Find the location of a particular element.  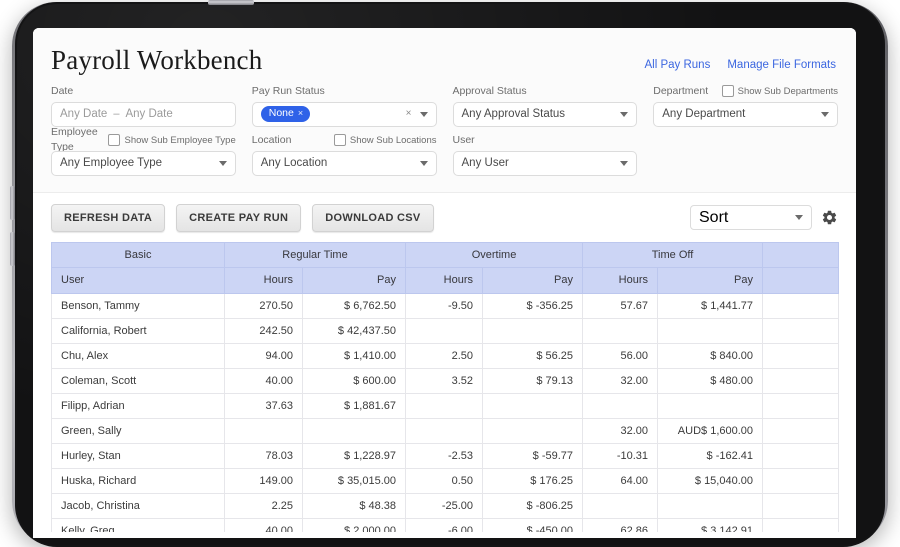

col-header-timeoff-hours: Hours is located at coordinates (620, 280).